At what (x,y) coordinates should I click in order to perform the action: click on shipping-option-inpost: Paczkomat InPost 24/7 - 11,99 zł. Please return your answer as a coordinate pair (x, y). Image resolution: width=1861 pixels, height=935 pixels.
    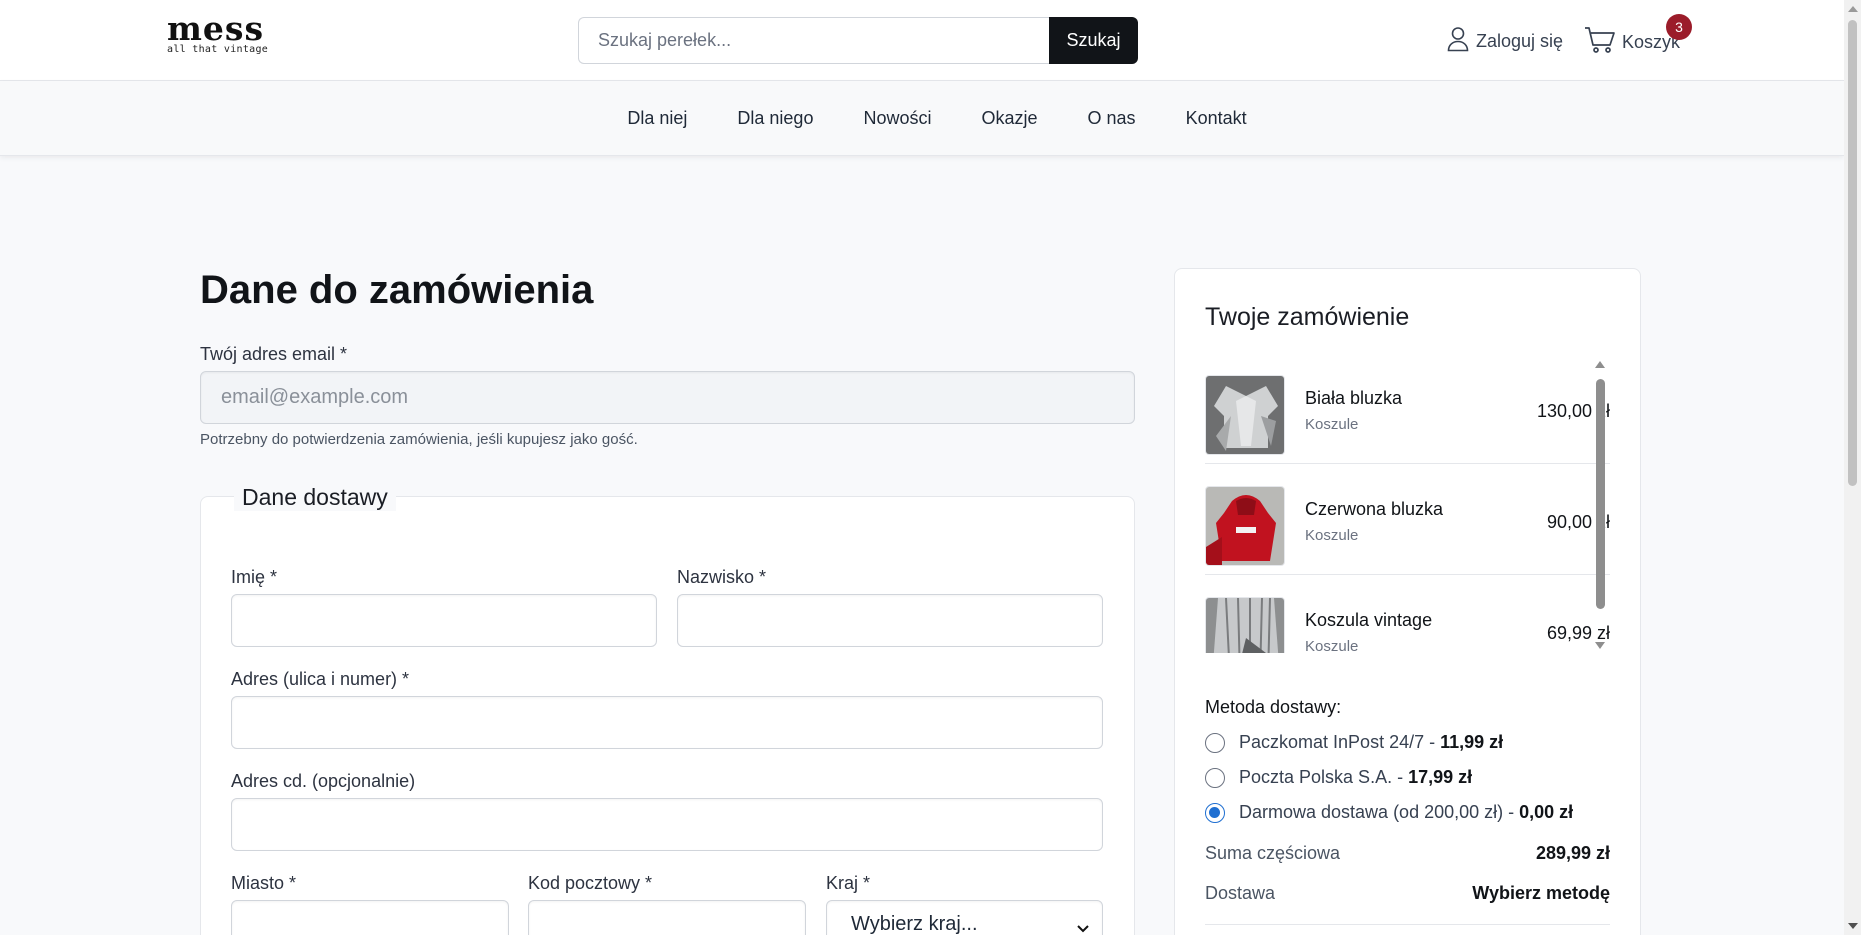
    Looking at the image, I should click on (1354, 742).